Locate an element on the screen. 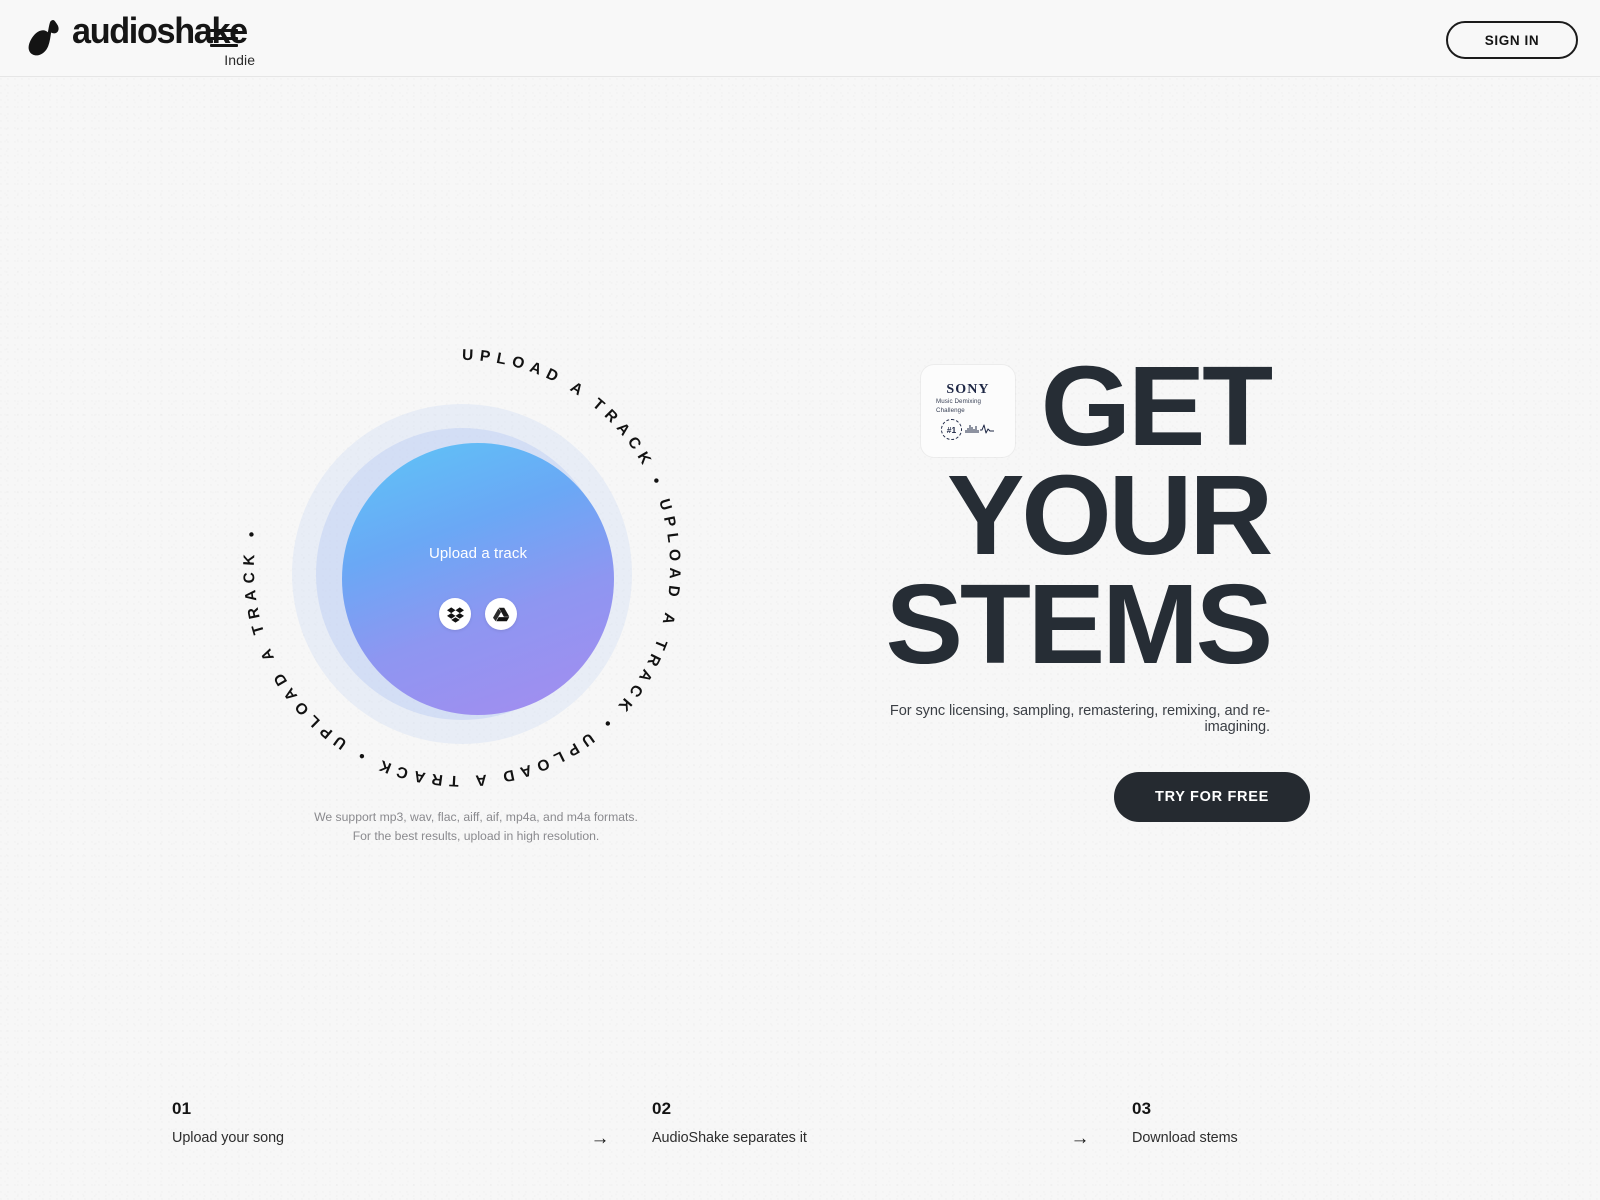 The image size is (1600, 1200). upload-dropzone-label: Upload a track is located at coordinates (478, 553).